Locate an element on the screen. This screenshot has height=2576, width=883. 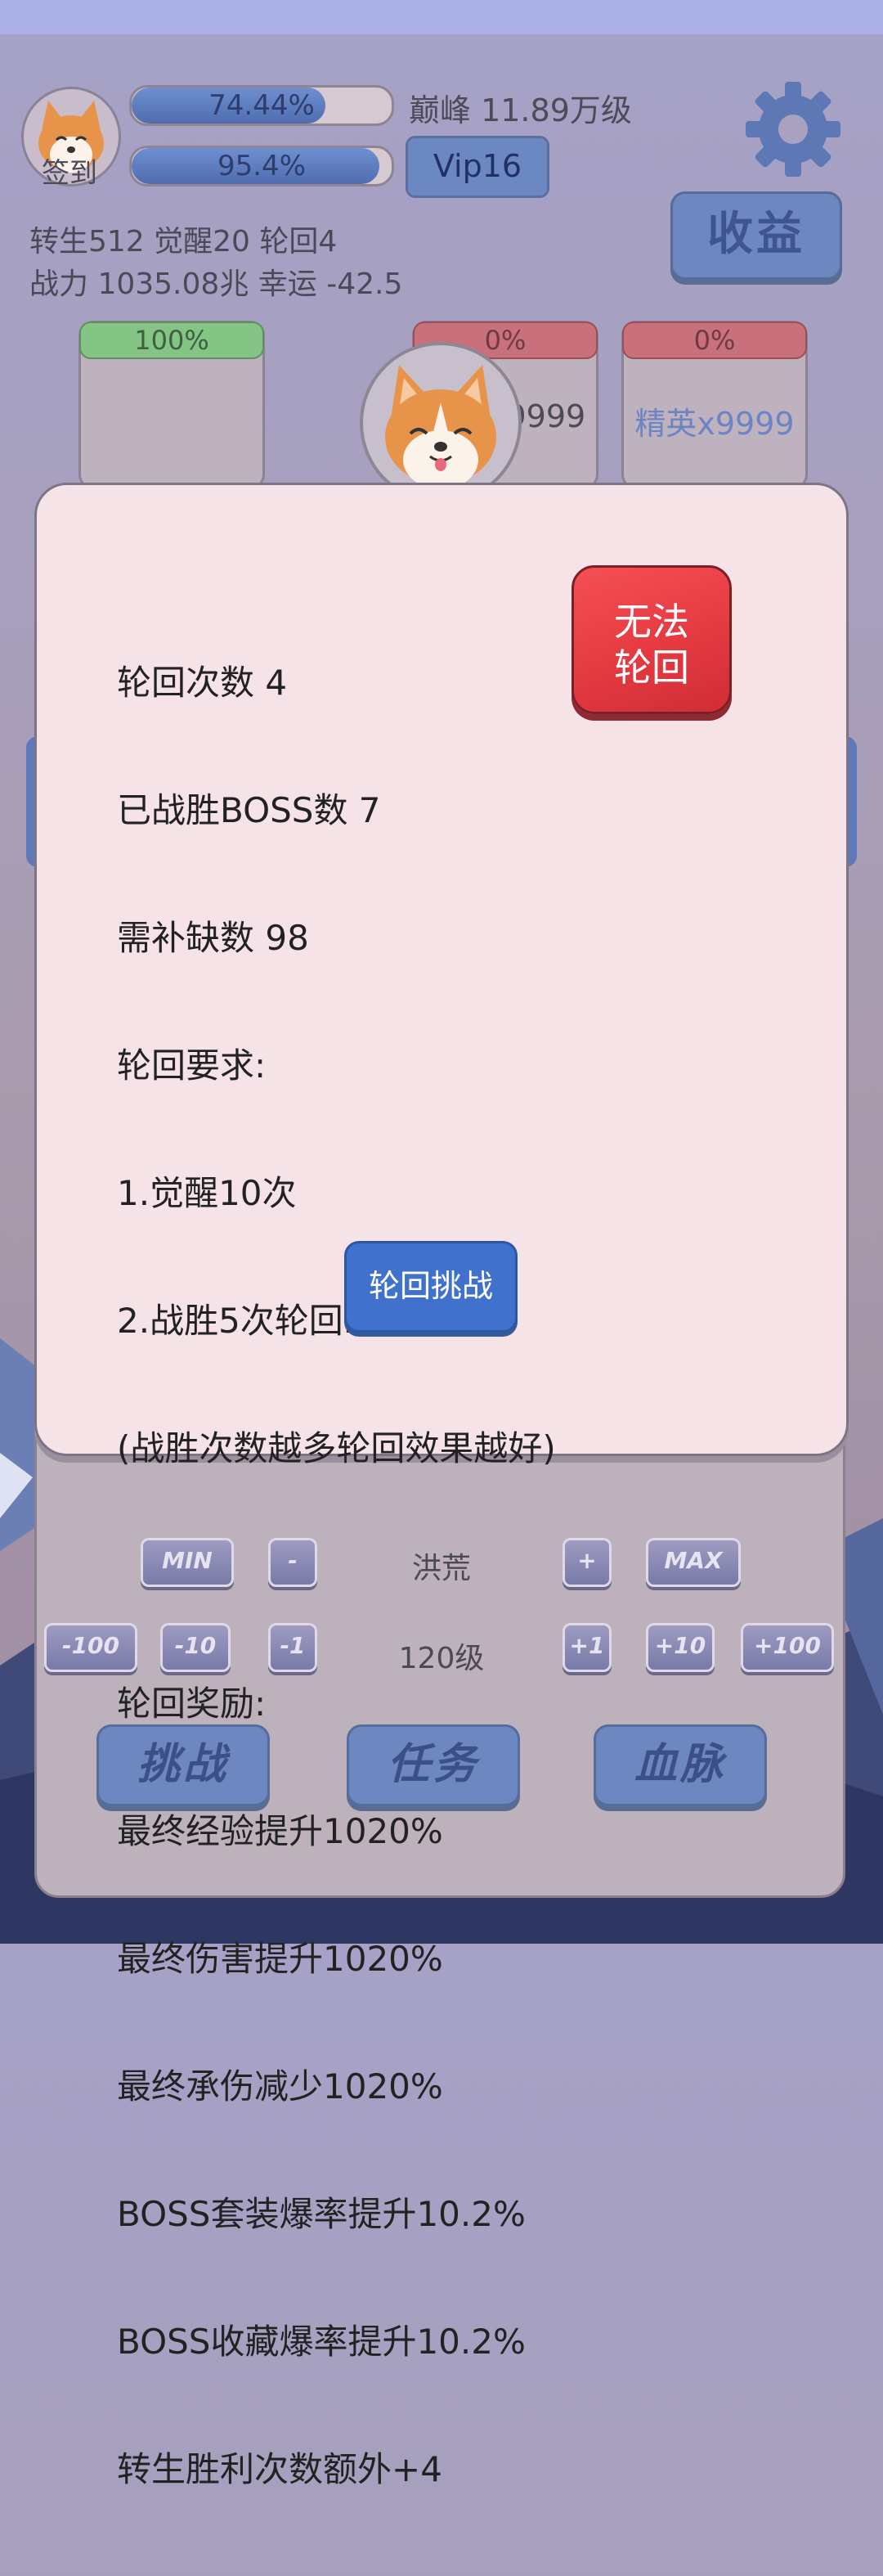
bloodline-button: 血脉 is located at coordinates (680, 1765).